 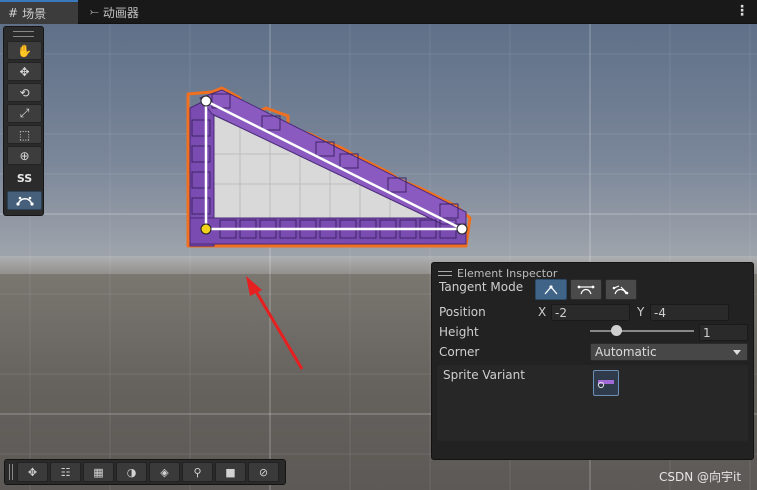 What do you see at coordinates (23, 34) in the screenshot?
I see `palette-grip` at bounding box center [23, 34].